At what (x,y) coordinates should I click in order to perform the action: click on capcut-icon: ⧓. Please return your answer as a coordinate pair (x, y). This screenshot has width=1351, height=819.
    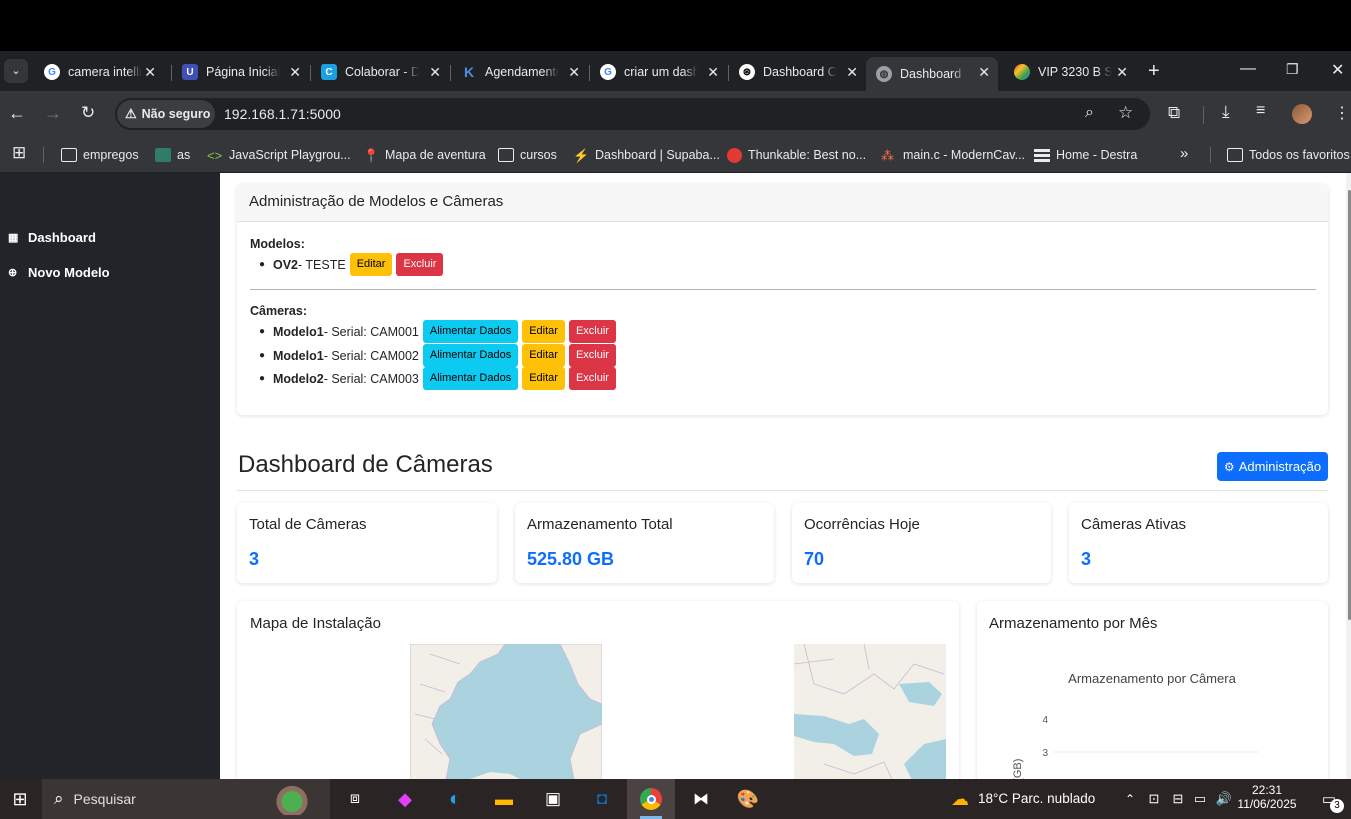
    Looking at the image, I should click on (701, 799).